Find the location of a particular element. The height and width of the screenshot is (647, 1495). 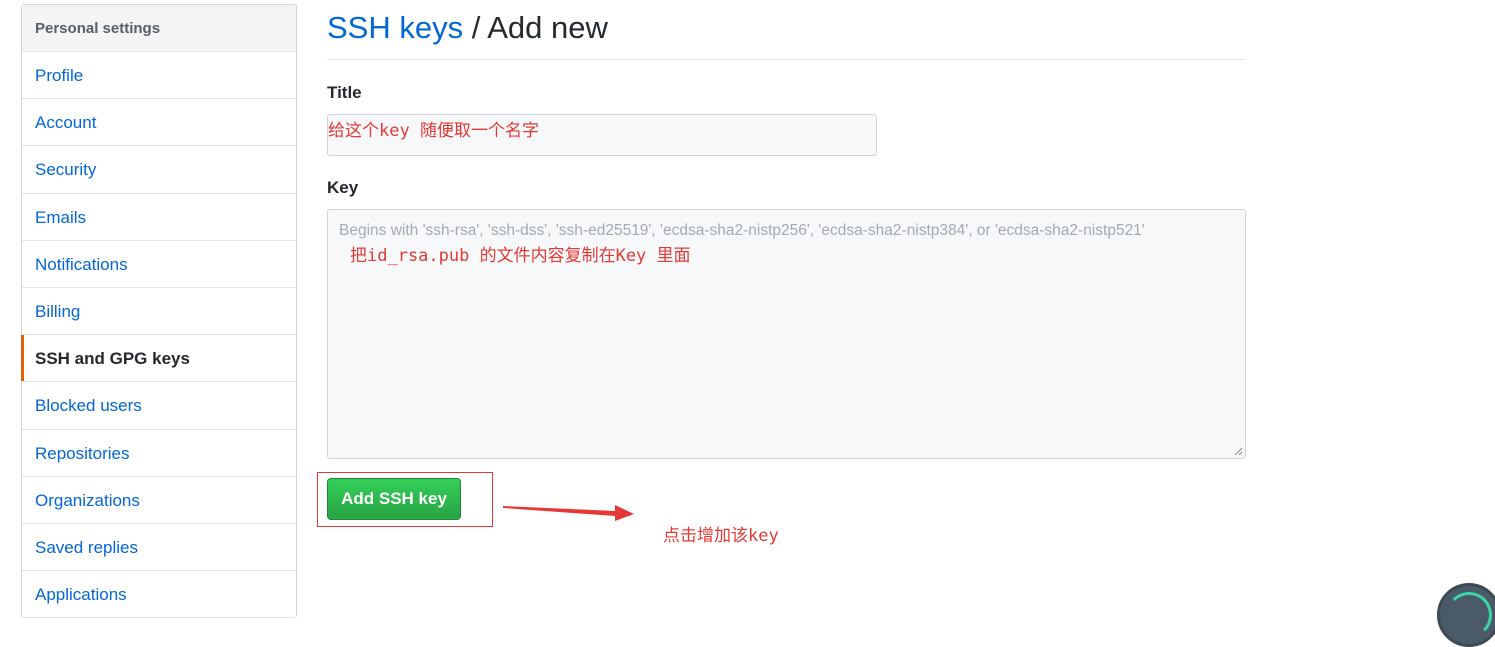

button-annotation: 点击增加该key is located at coordinates (721, 536).